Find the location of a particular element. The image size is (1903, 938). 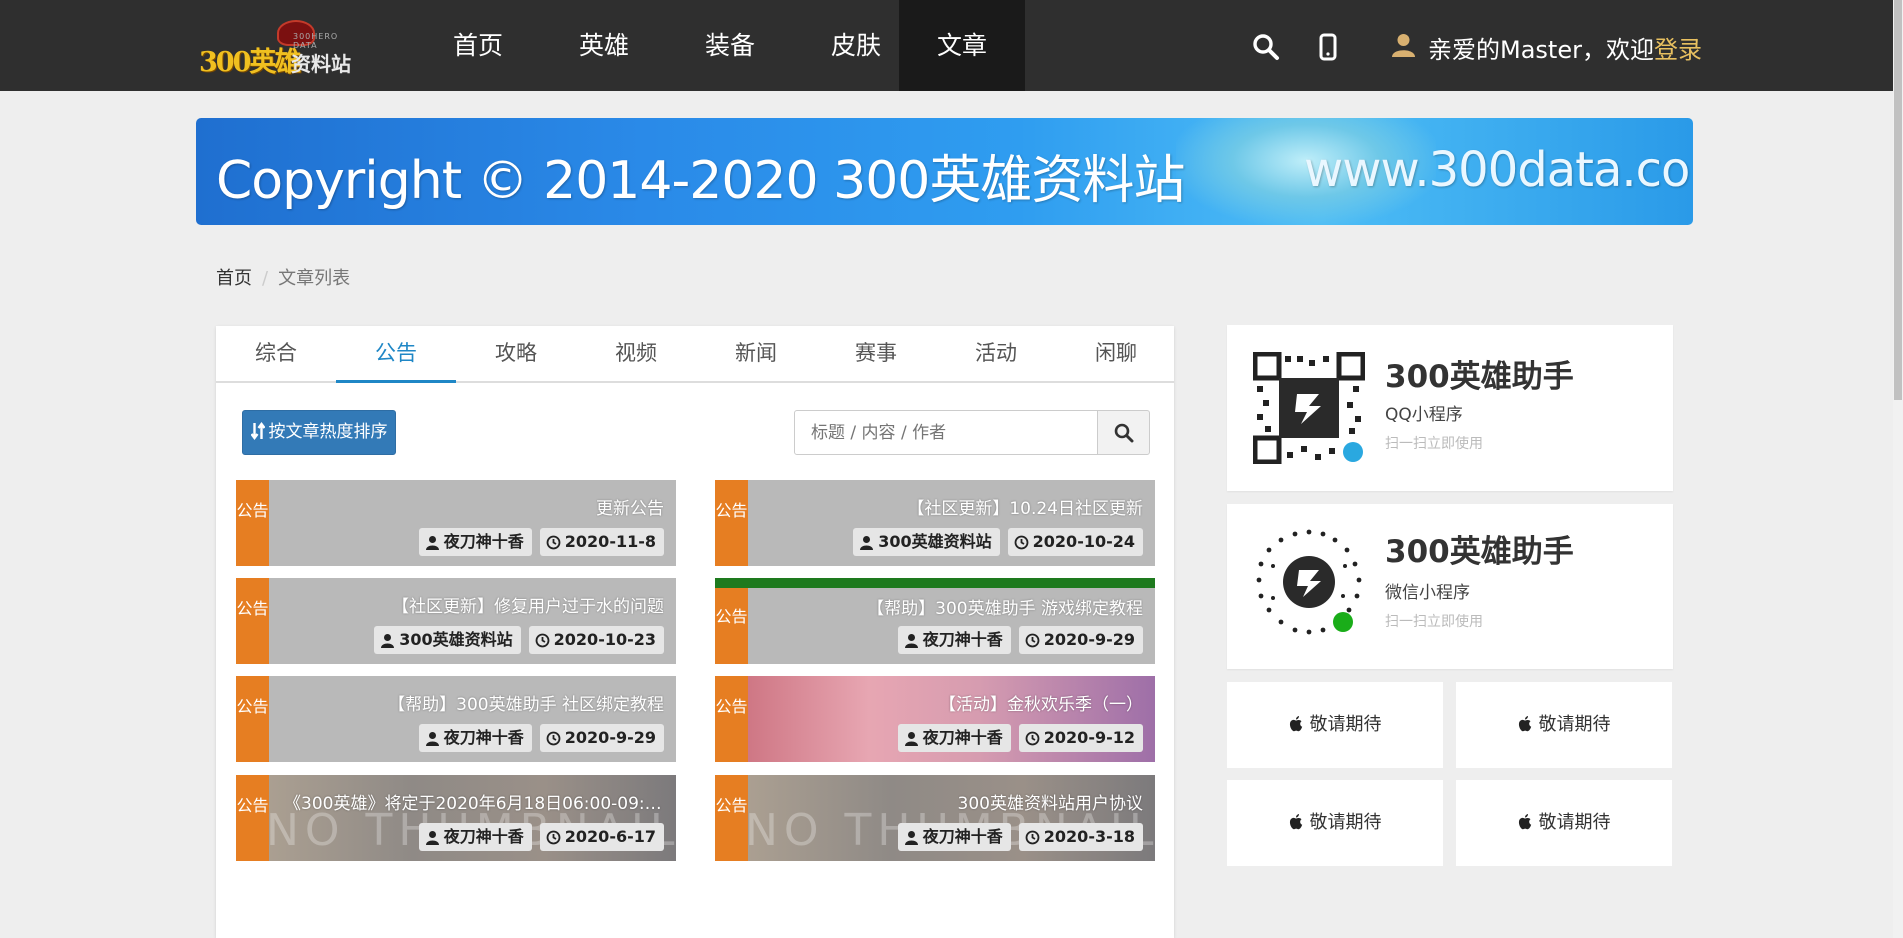

sort-icon is located at coordinates (257, 431).